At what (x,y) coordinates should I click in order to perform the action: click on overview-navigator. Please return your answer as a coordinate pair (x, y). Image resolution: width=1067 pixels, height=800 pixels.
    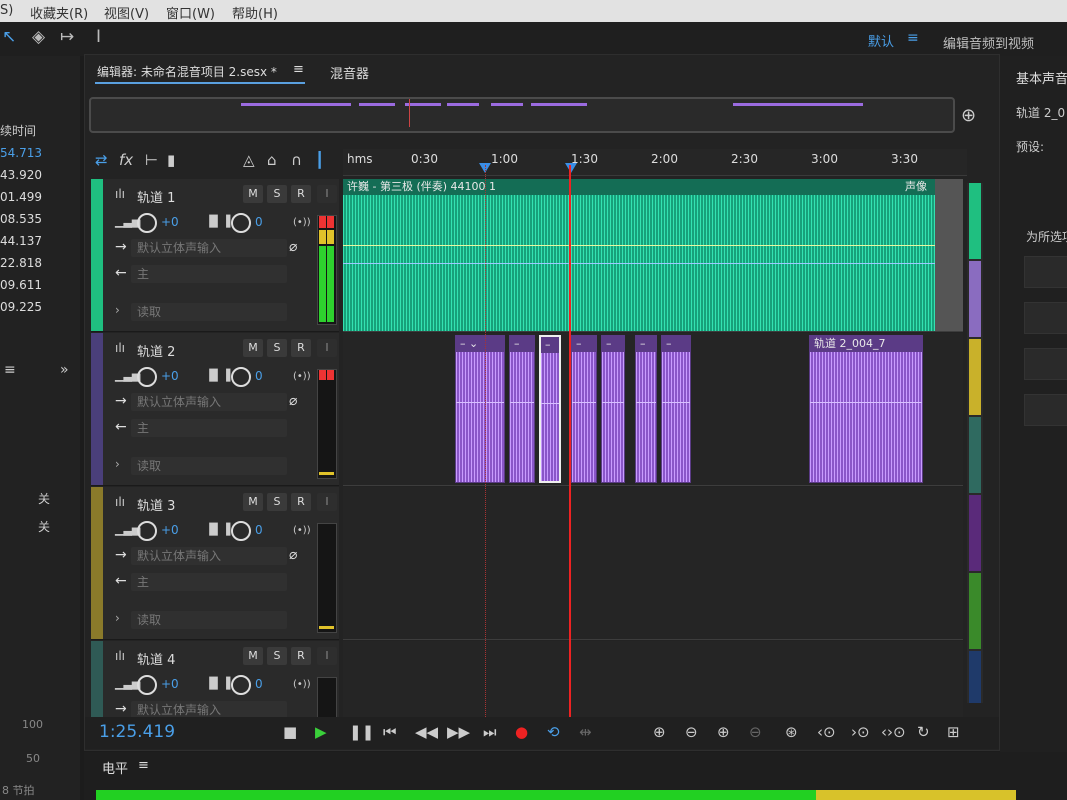
    Looking at the image, I should click on (522, 115).